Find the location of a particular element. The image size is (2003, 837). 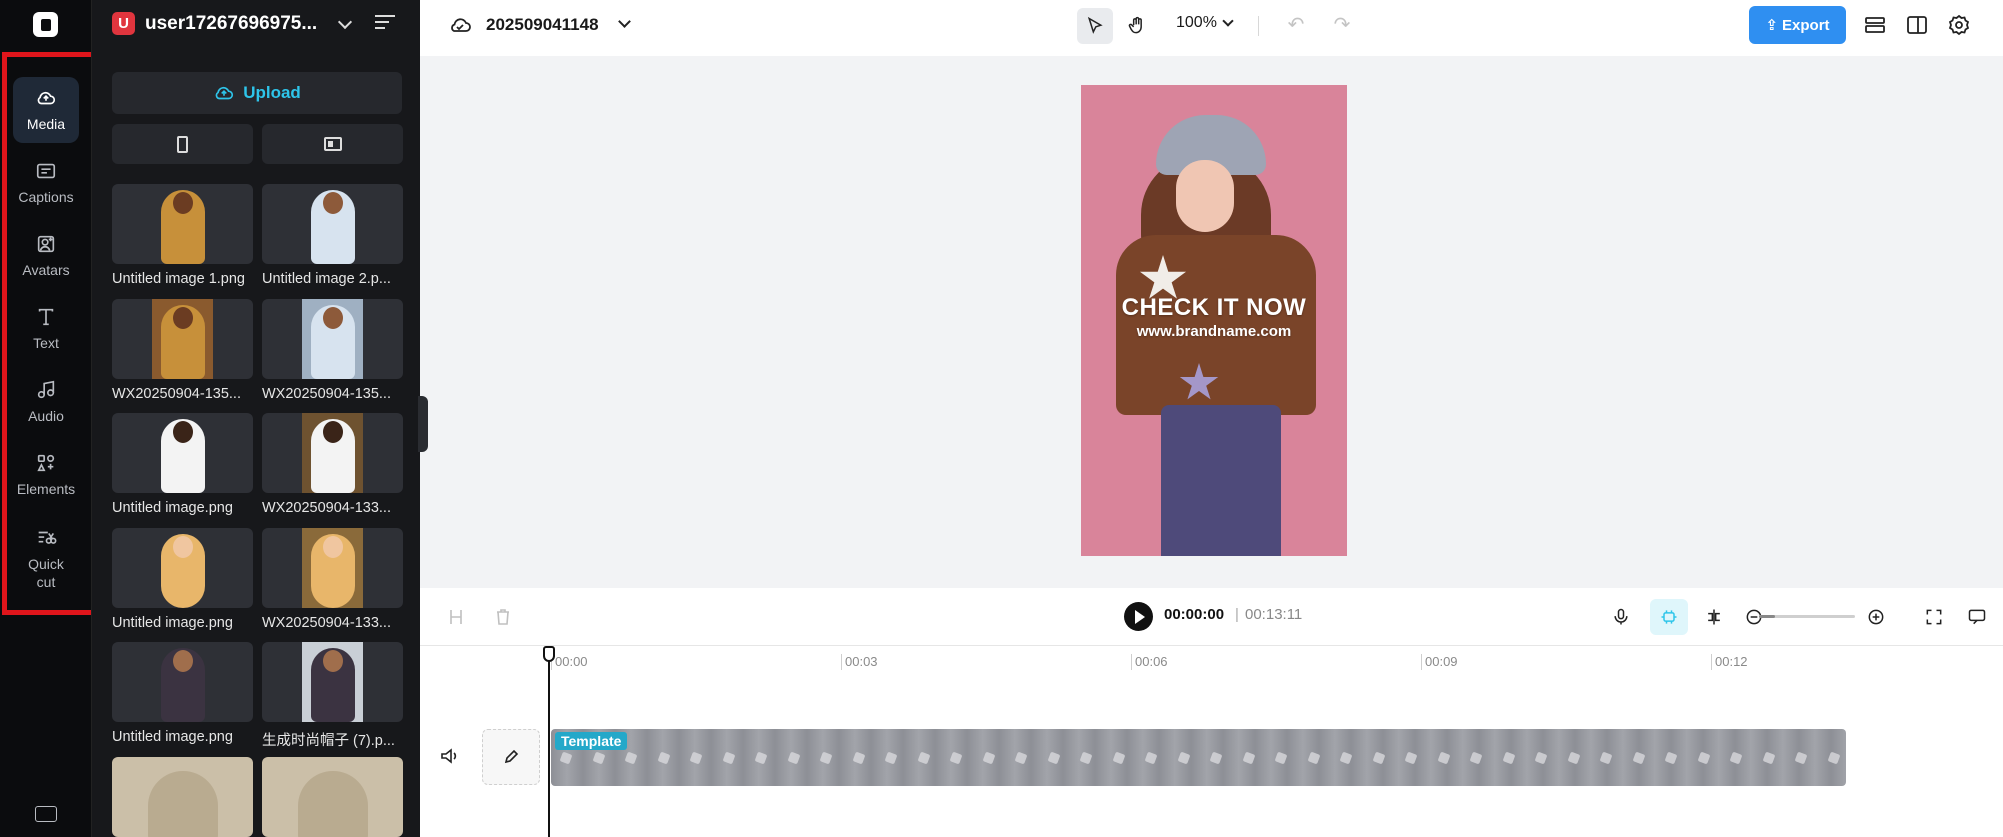

preview-url: www.brandname.com is located at coordinates (1214, 331).